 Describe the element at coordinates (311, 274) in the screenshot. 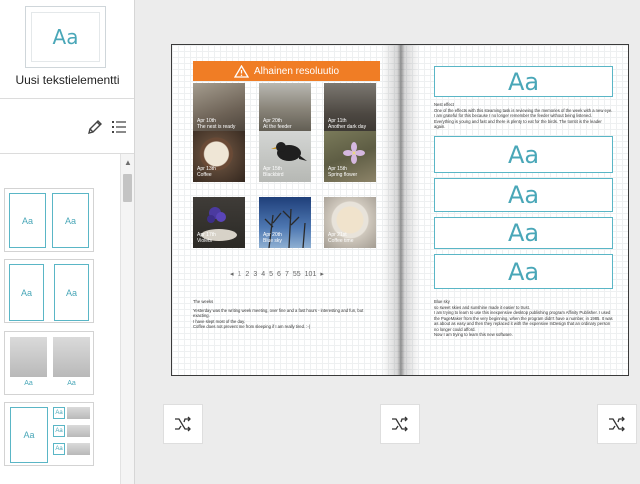

I see `pager-page: 101` at that location.